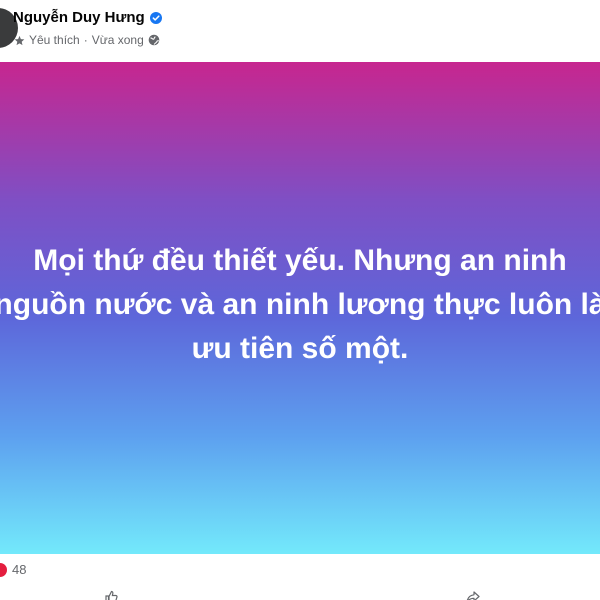  Describe the element at coordinates (154, 40) in the screenshot. I see `globe-icon` at that location.